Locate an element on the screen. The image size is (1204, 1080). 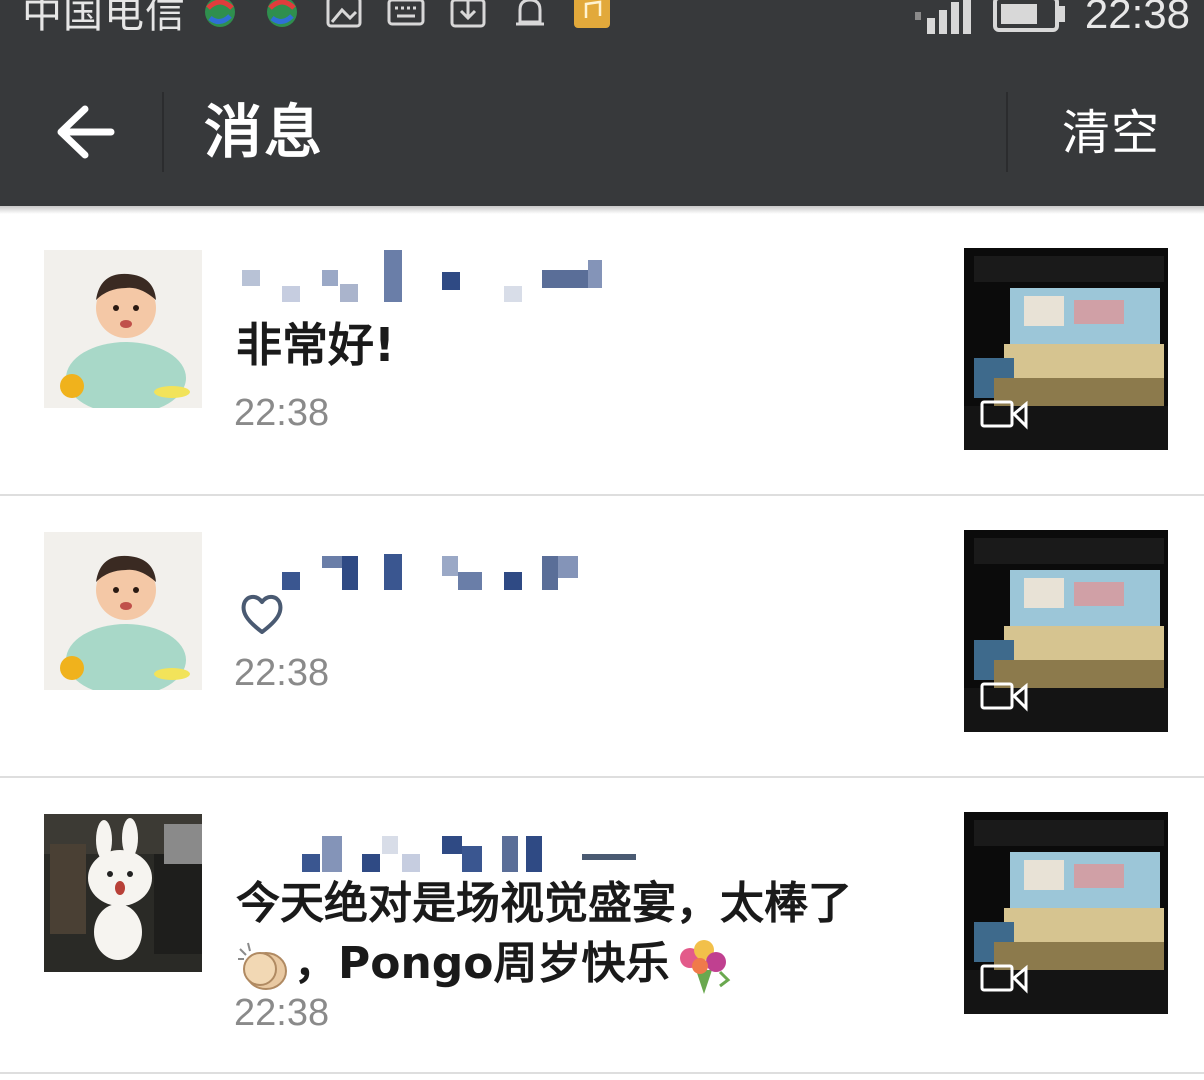
carrier-name: 中国电信 is located at coordinates (104, 18).